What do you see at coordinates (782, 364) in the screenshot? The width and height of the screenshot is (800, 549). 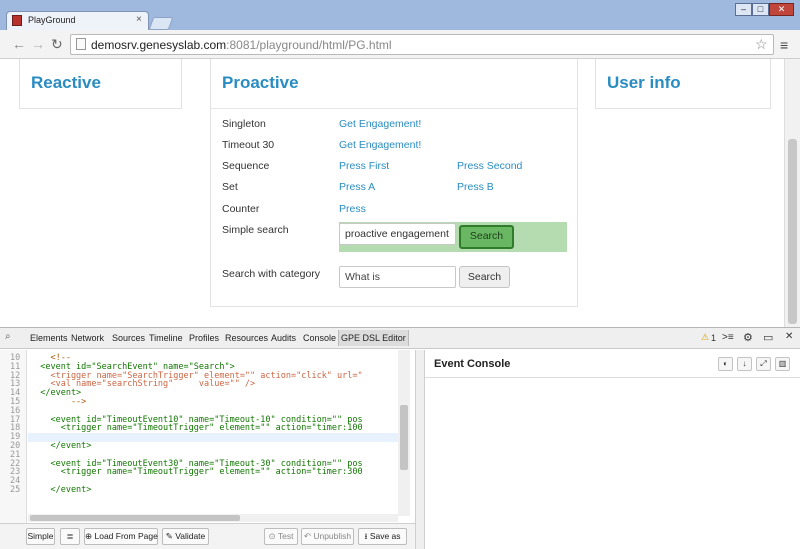 I see `trash-icon: ▥` at bounding box center [782, 364].